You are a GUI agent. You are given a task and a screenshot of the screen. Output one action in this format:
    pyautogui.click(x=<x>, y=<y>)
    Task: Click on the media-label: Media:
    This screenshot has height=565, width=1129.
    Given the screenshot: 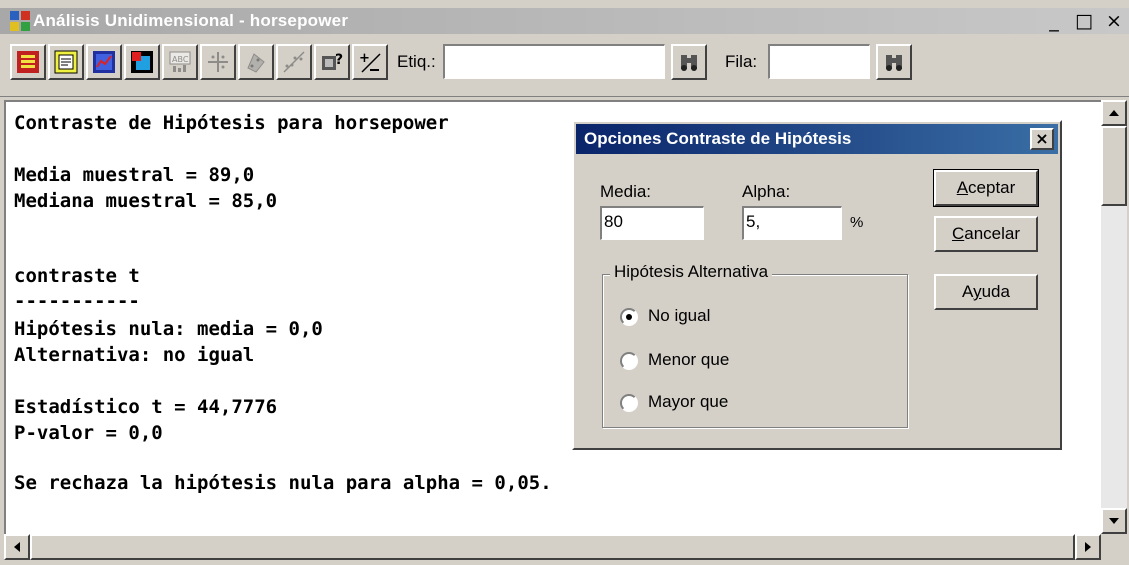 What is the action you would take?
    pyautogui.click(x=626, y=191)
    